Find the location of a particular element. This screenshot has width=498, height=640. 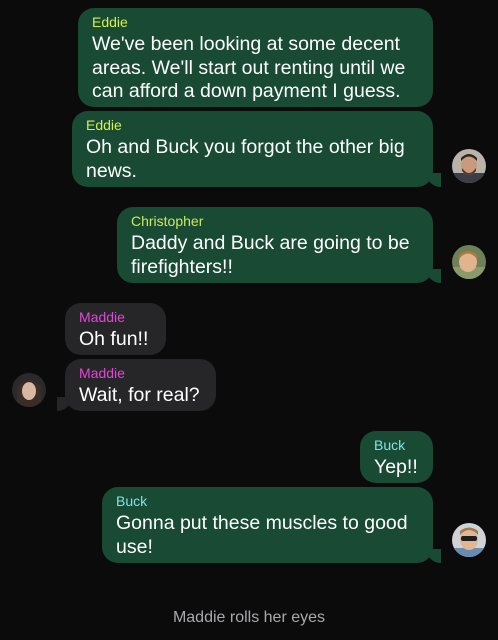

maddie-avatar is located at coordinates (29, 390).